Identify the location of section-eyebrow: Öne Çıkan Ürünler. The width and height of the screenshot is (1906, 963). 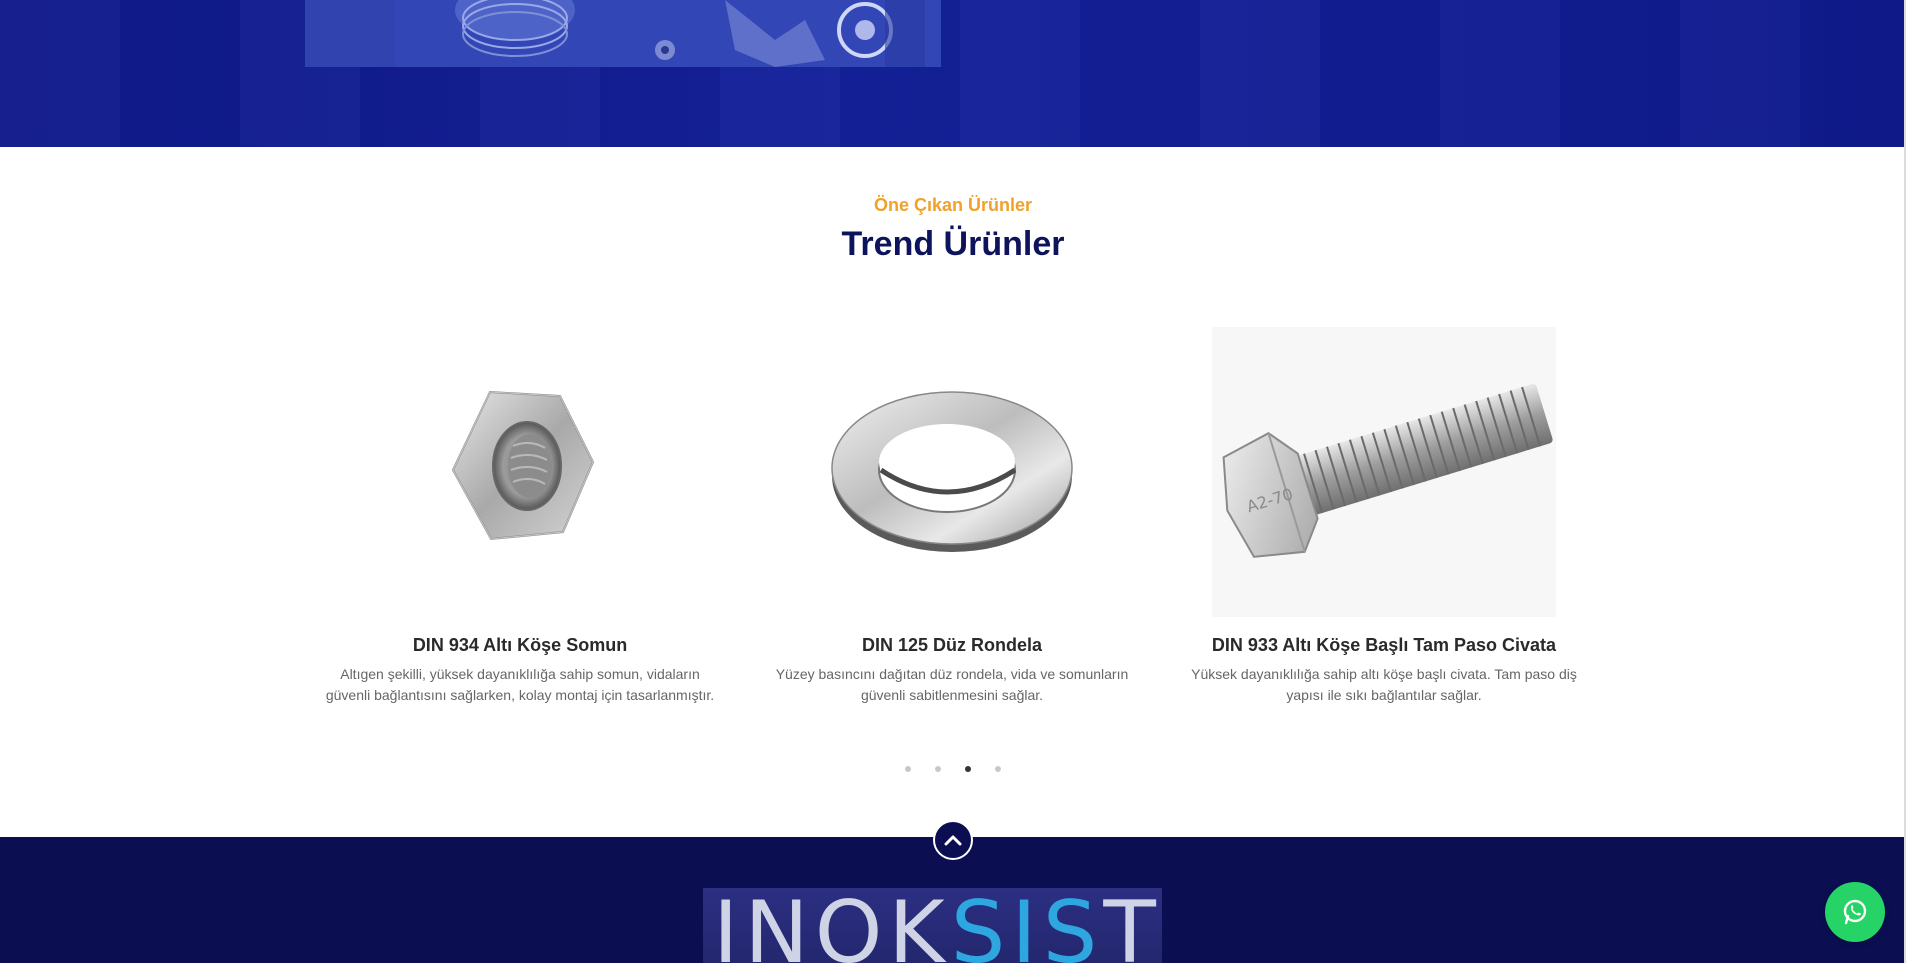
(953, 205).